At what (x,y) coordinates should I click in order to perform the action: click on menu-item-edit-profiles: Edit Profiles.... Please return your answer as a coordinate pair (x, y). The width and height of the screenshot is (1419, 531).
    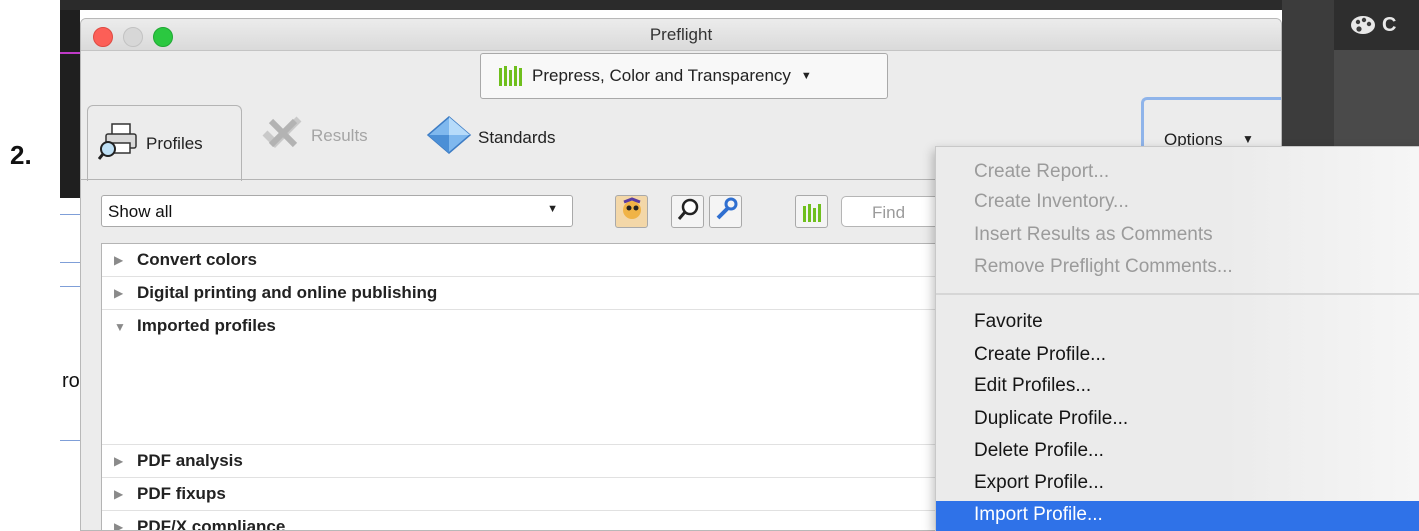
    Looking at the image, I should click on (1032, 386).